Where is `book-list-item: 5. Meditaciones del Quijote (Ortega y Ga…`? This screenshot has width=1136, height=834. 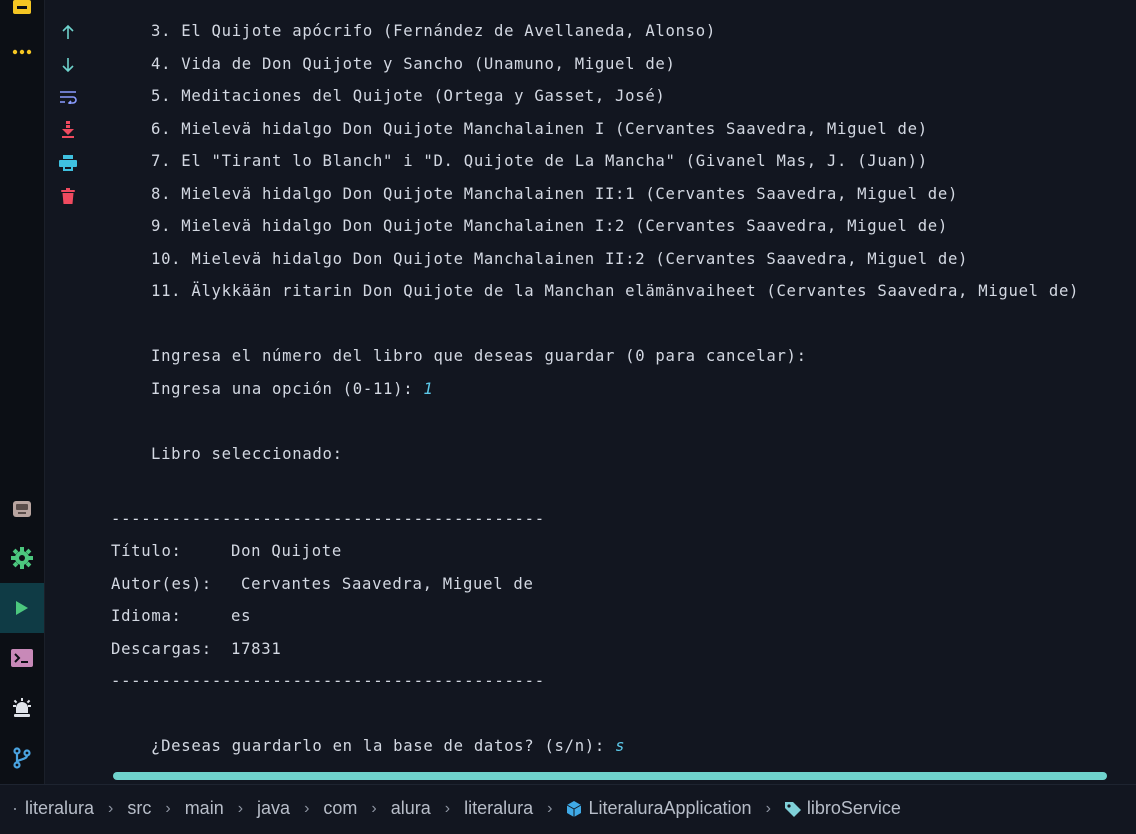 book-list-item: 5. Meditaciones del Quijote (Ortega y Ga… is located at coordinates (408, 96).